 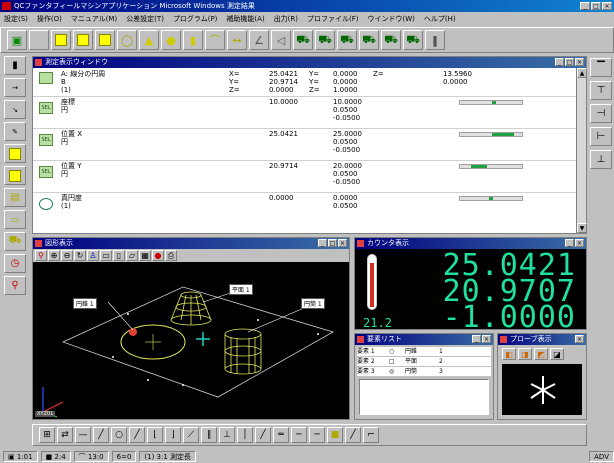 I want to click on probe-tool-c-icon: ◩, so click(x=541, y=354).